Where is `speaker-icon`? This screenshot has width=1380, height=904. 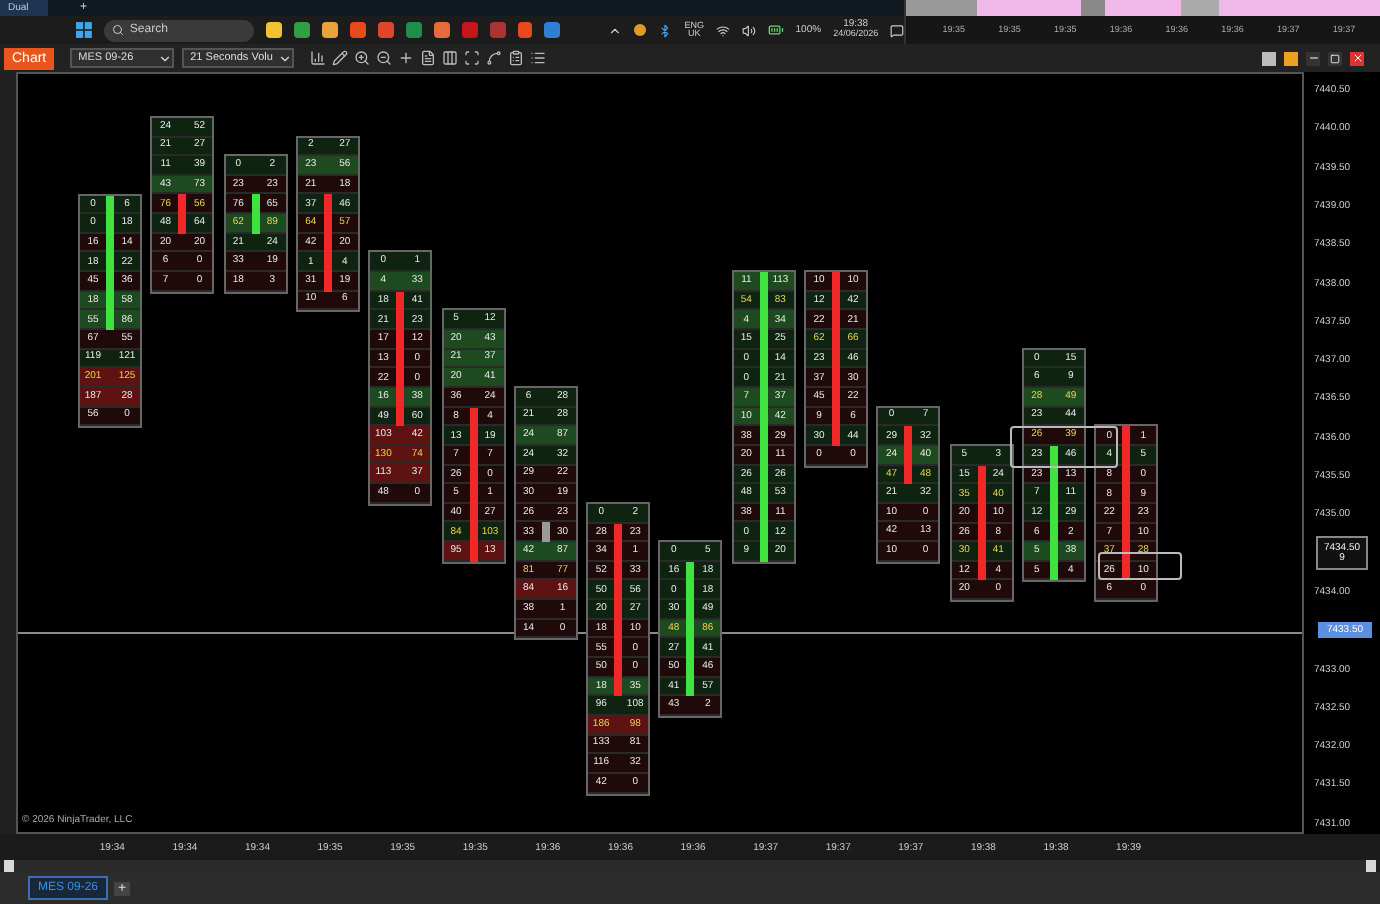
speaker-icon is located at coordinates (748, 30).